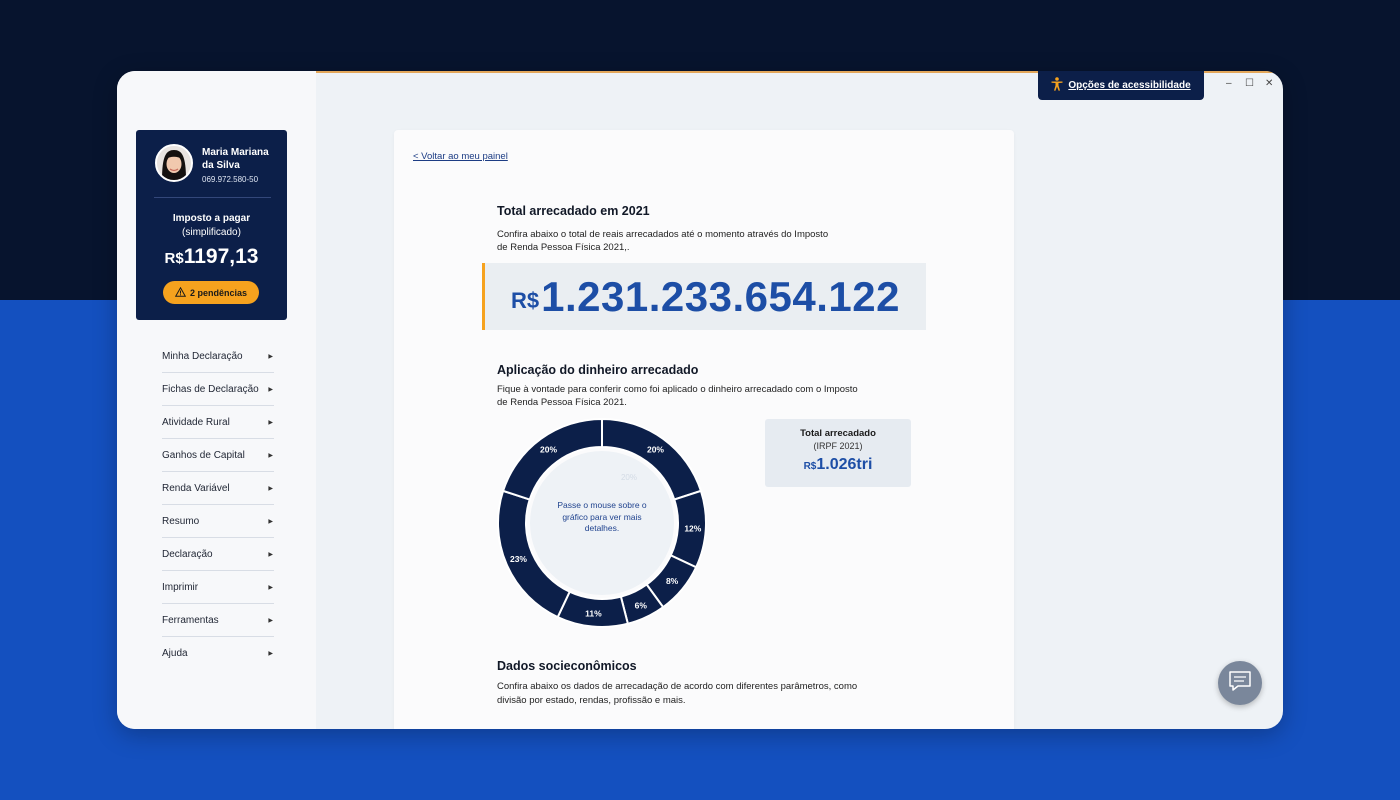  I want to click on accessibility-options-button: Opções de acessibilidade, so click(1121, 85).